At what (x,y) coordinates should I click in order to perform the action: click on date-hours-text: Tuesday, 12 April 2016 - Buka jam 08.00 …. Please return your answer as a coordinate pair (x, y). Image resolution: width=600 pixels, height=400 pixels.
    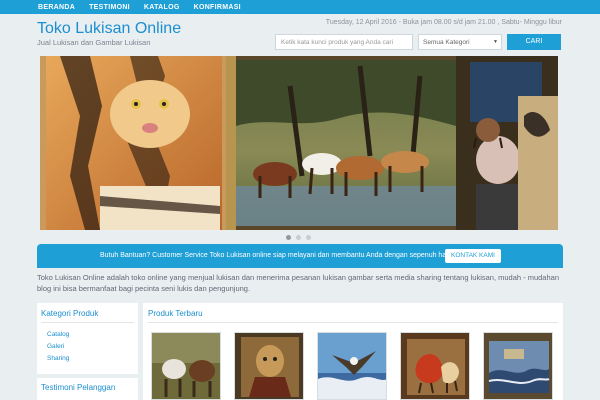
    Looking at the image, I should click on (443, 22).